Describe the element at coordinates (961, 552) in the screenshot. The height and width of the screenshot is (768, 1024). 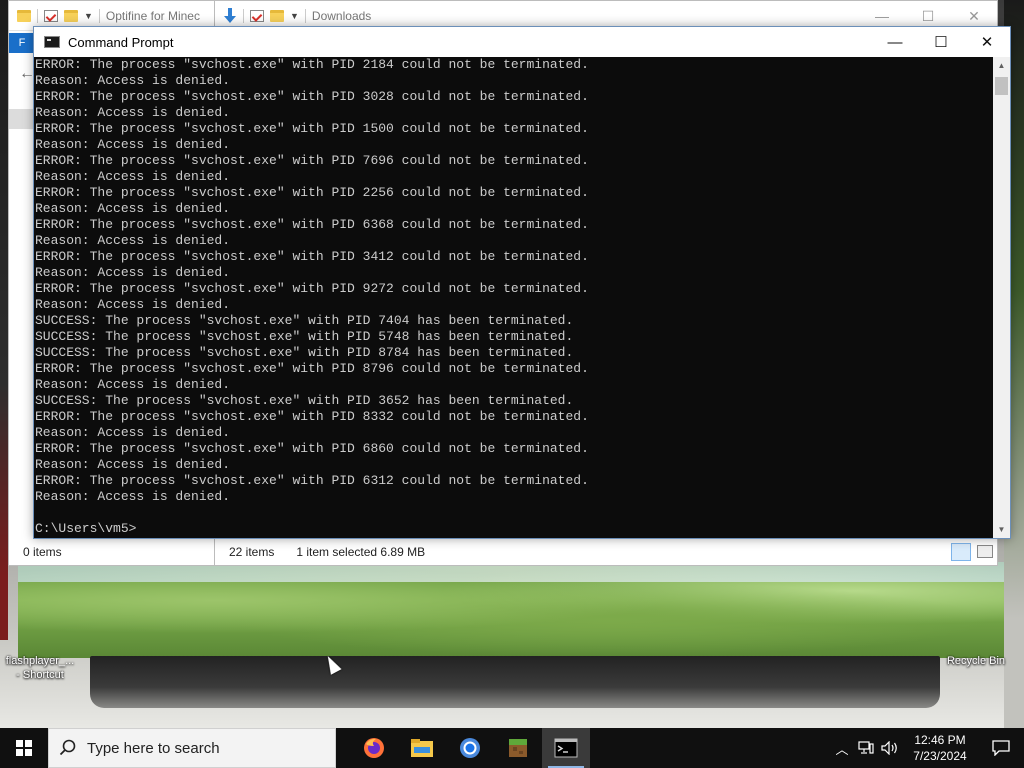
I see `details-view-icon` at that location.